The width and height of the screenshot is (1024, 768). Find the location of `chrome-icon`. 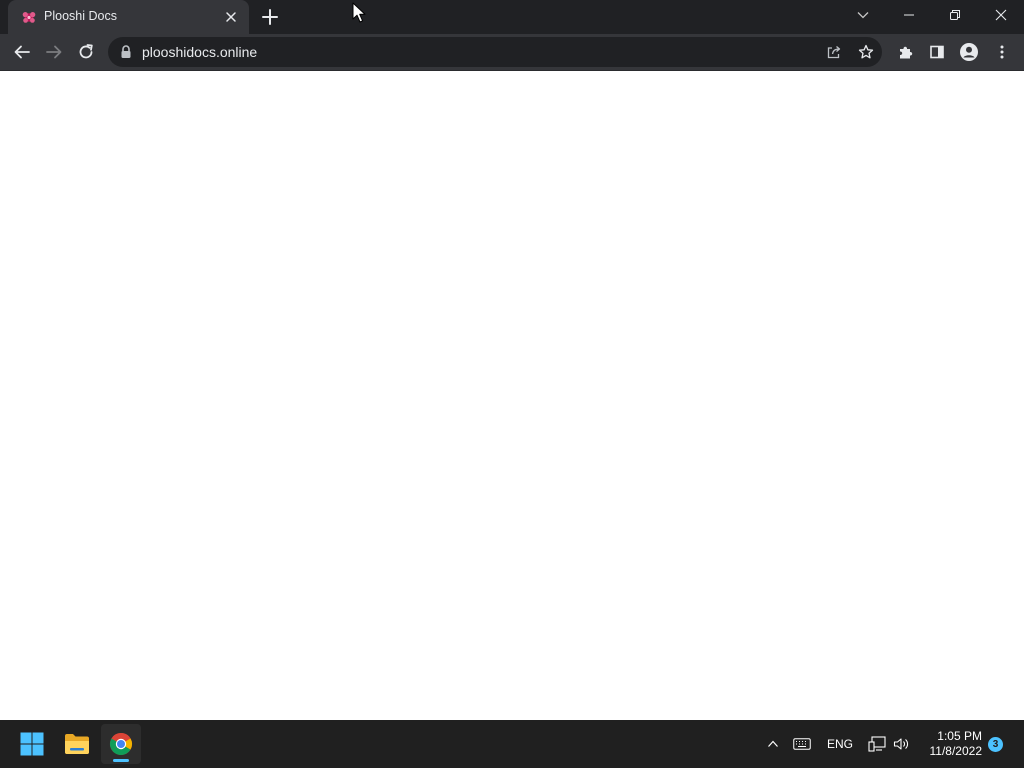

chrome-icon is located at coordinates (121, 744).